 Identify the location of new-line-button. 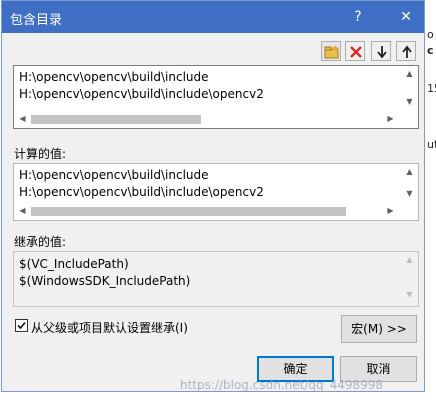
(331, 51).